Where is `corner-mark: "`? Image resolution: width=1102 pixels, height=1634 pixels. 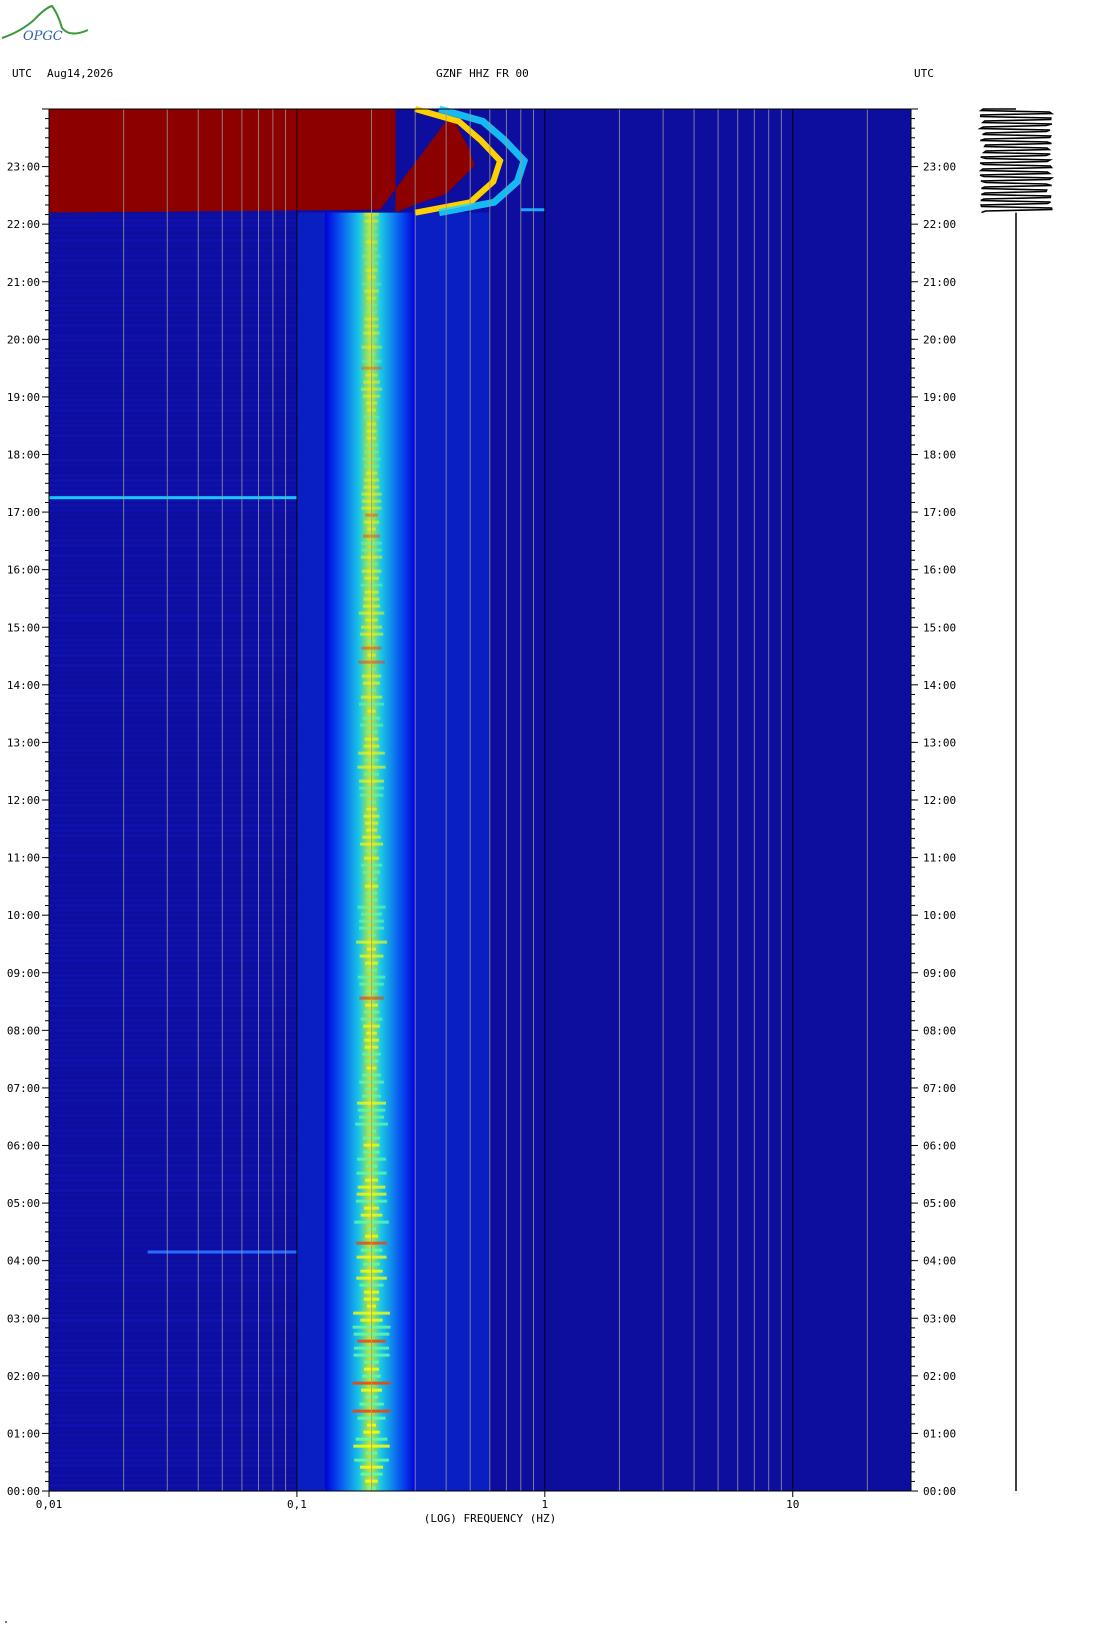 corner-mark: " is located at coordinates (6, 1624).